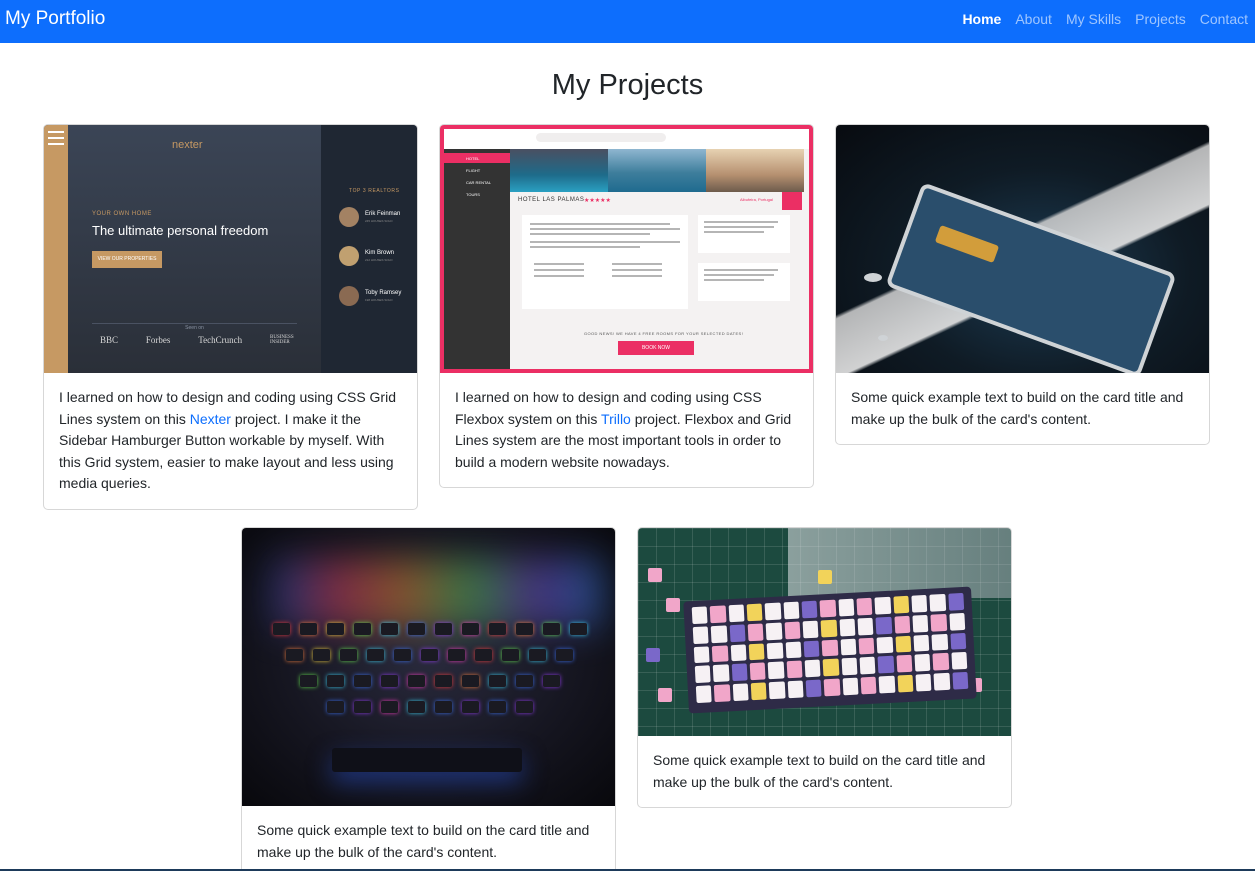  Describe the element at coordinates (744, 282) in the screenshot. I see `review-card` at that location.